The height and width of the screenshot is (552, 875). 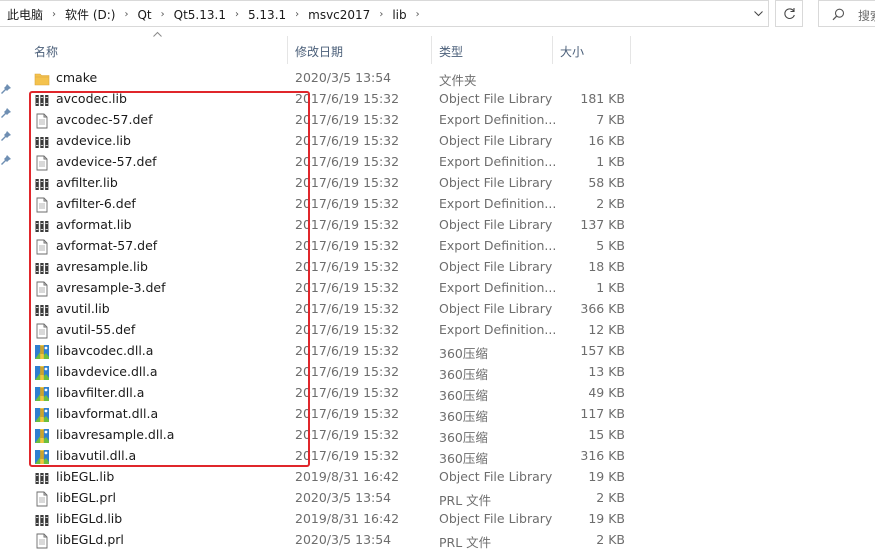 I want to click on file-size: 2 KB, so click(x=610, y=497).